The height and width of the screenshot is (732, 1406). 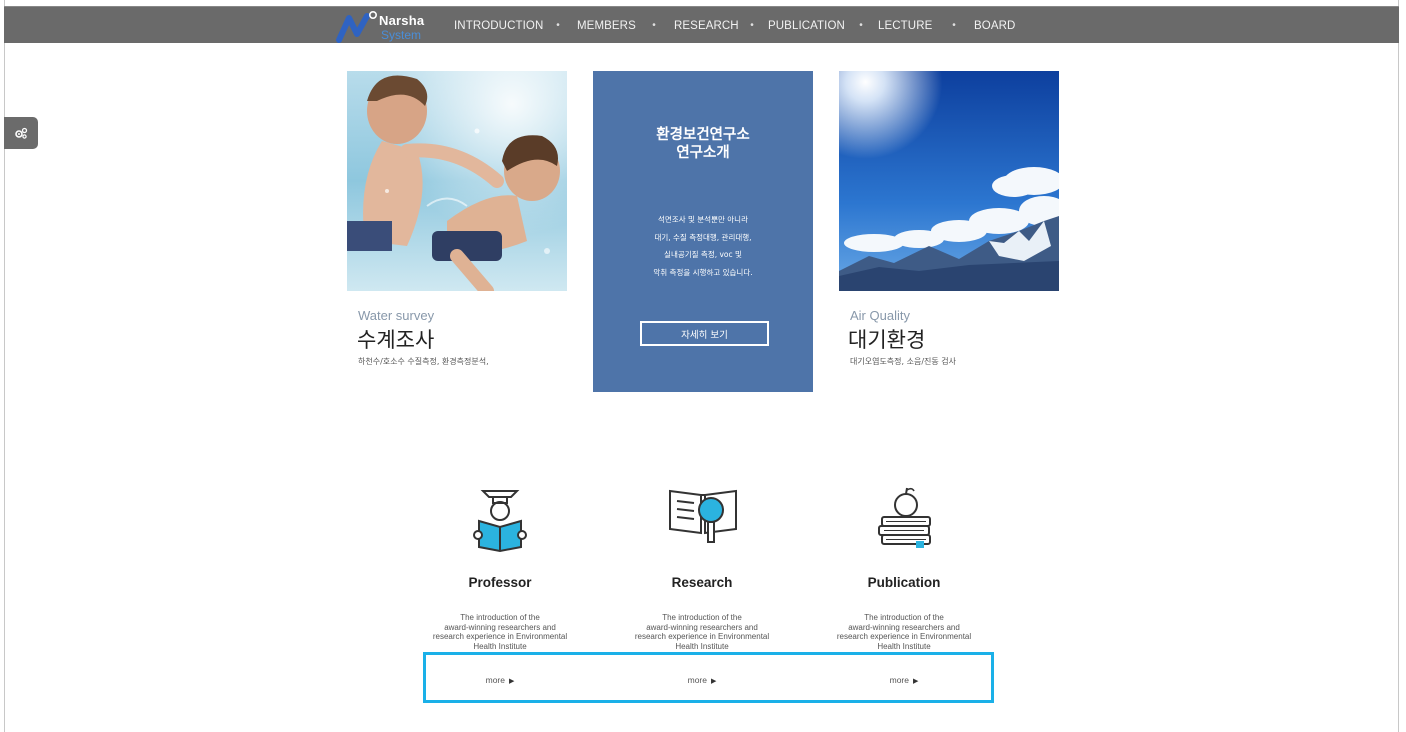 What do you see at coordinates (703, 516) in the screenshot?
I see `book-magnifier-icon` at bounding box center [703, 516].